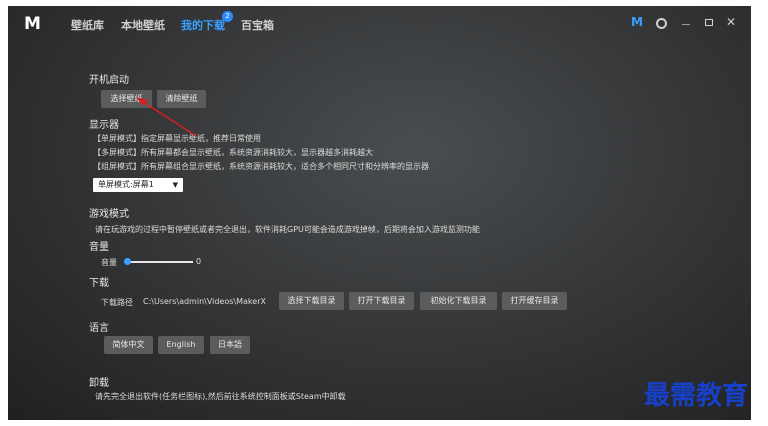  What do you see at coordinates (166, 117) in the screenshot?
I see `annotation-arrow` at bounding box center [166, 117].